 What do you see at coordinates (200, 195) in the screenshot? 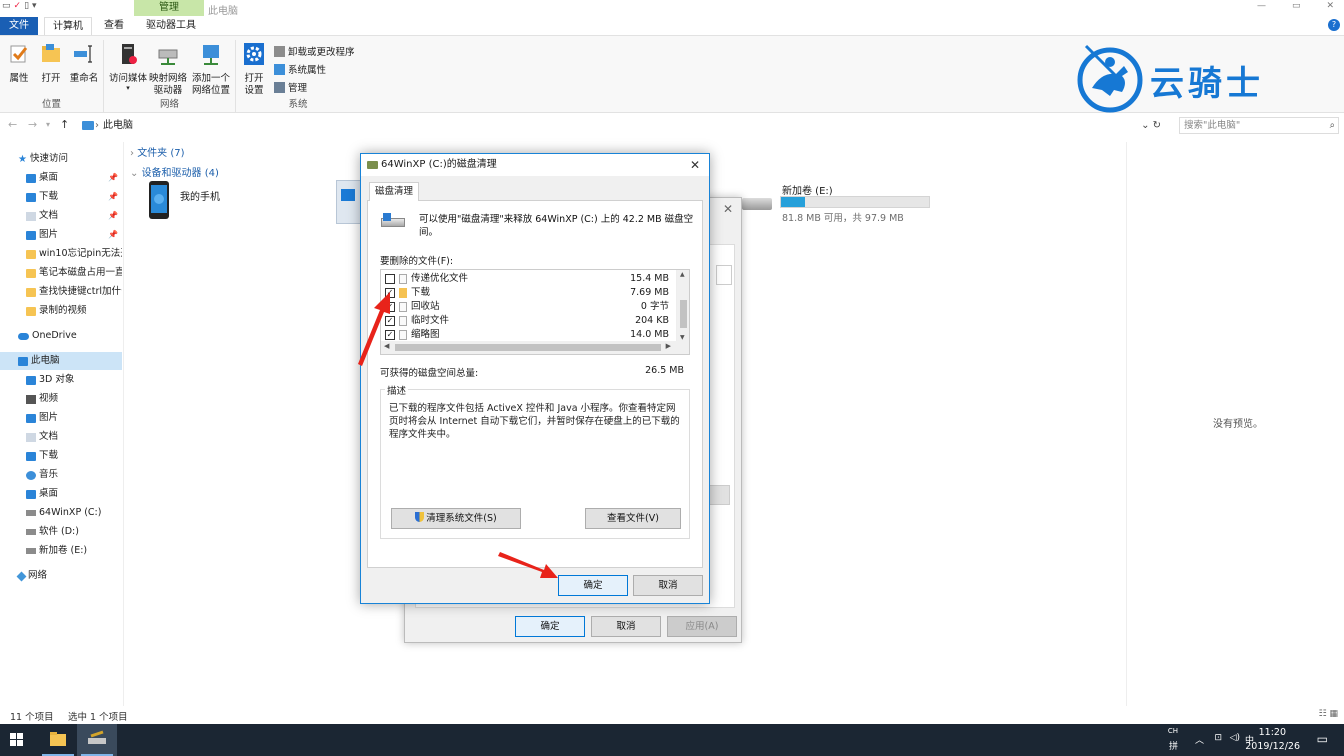
I see `phone-label: 我的手机` at bounding box center [200, 195].